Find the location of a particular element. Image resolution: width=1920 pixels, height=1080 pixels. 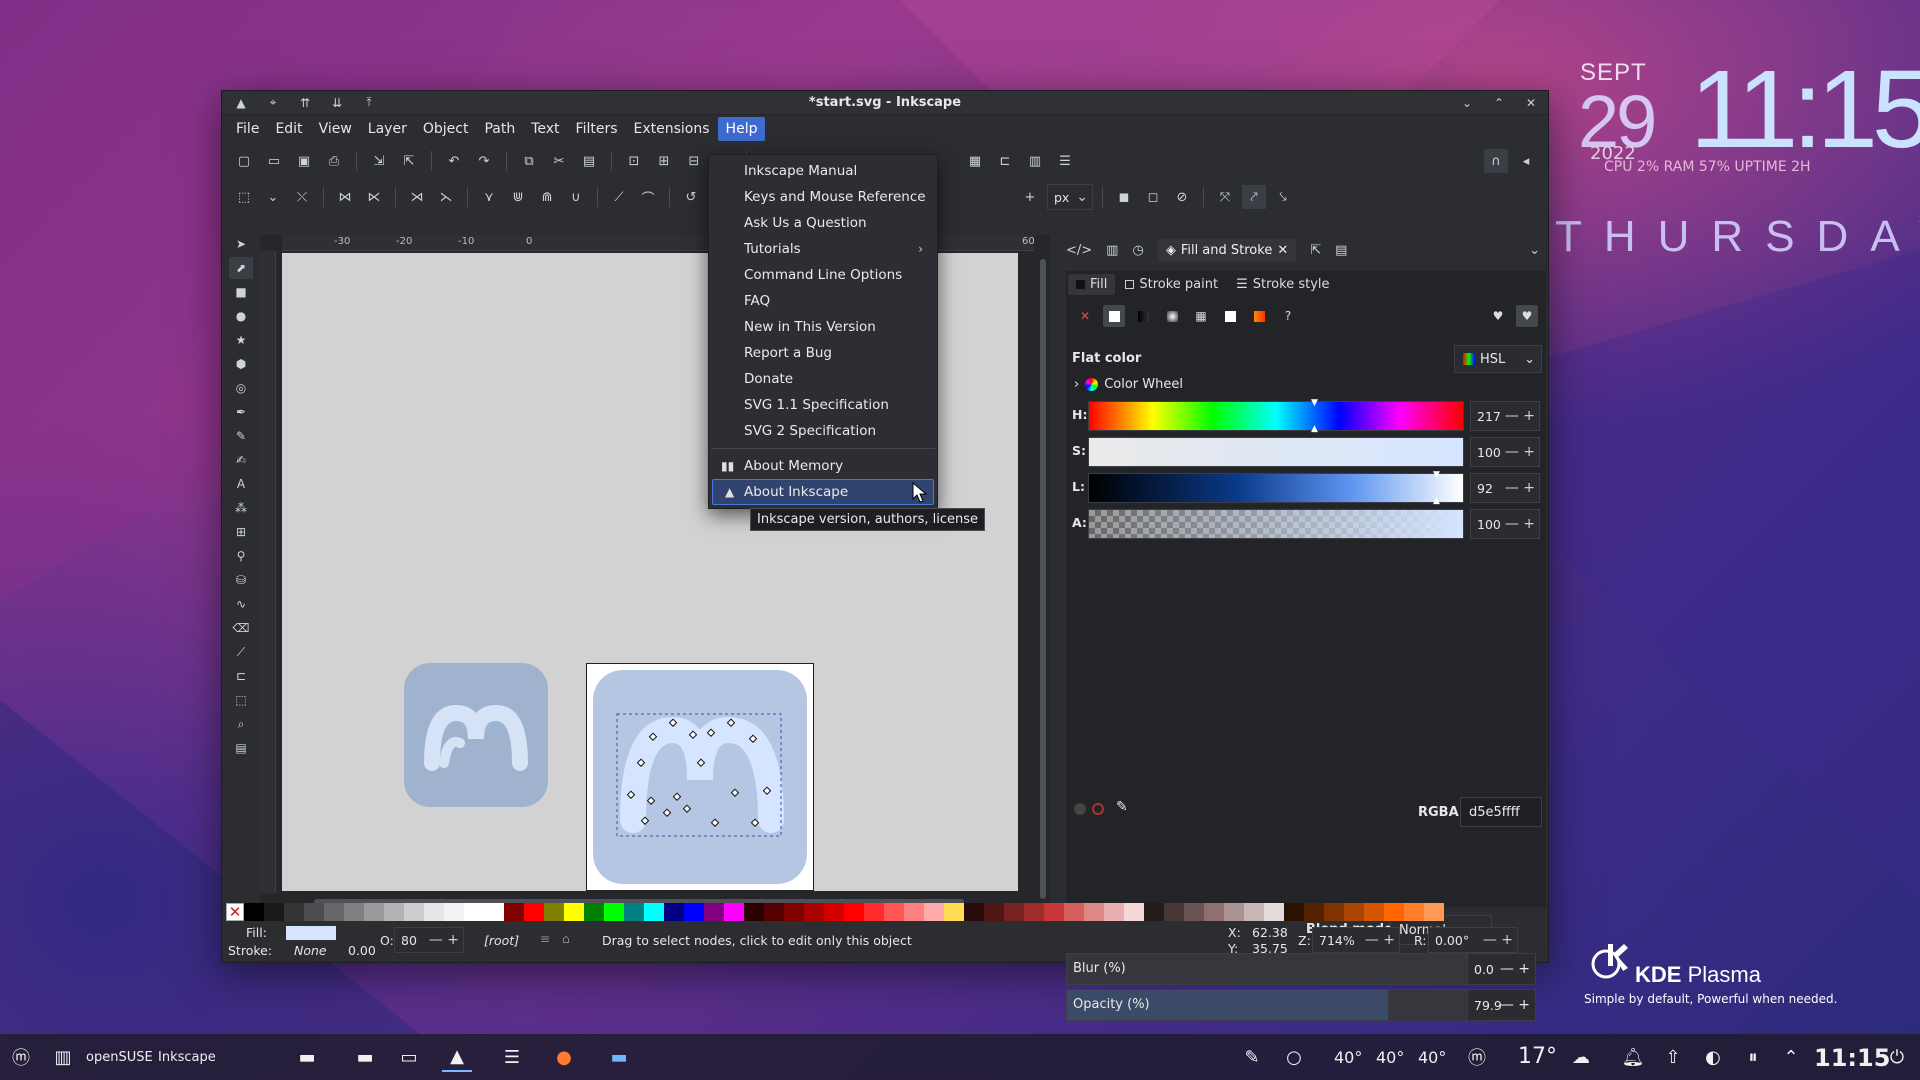

vertical-scrollbar is located at coordinates (1043, 579).